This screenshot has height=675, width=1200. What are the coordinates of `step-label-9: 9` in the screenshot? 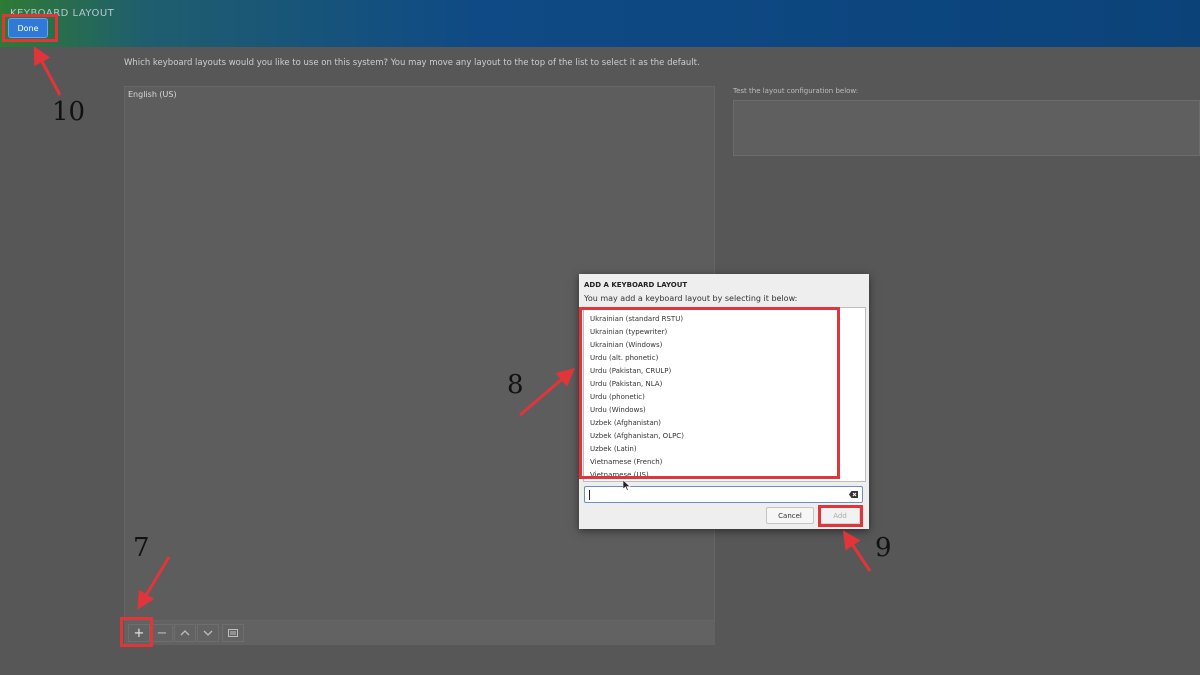 It's located at (883, 548).